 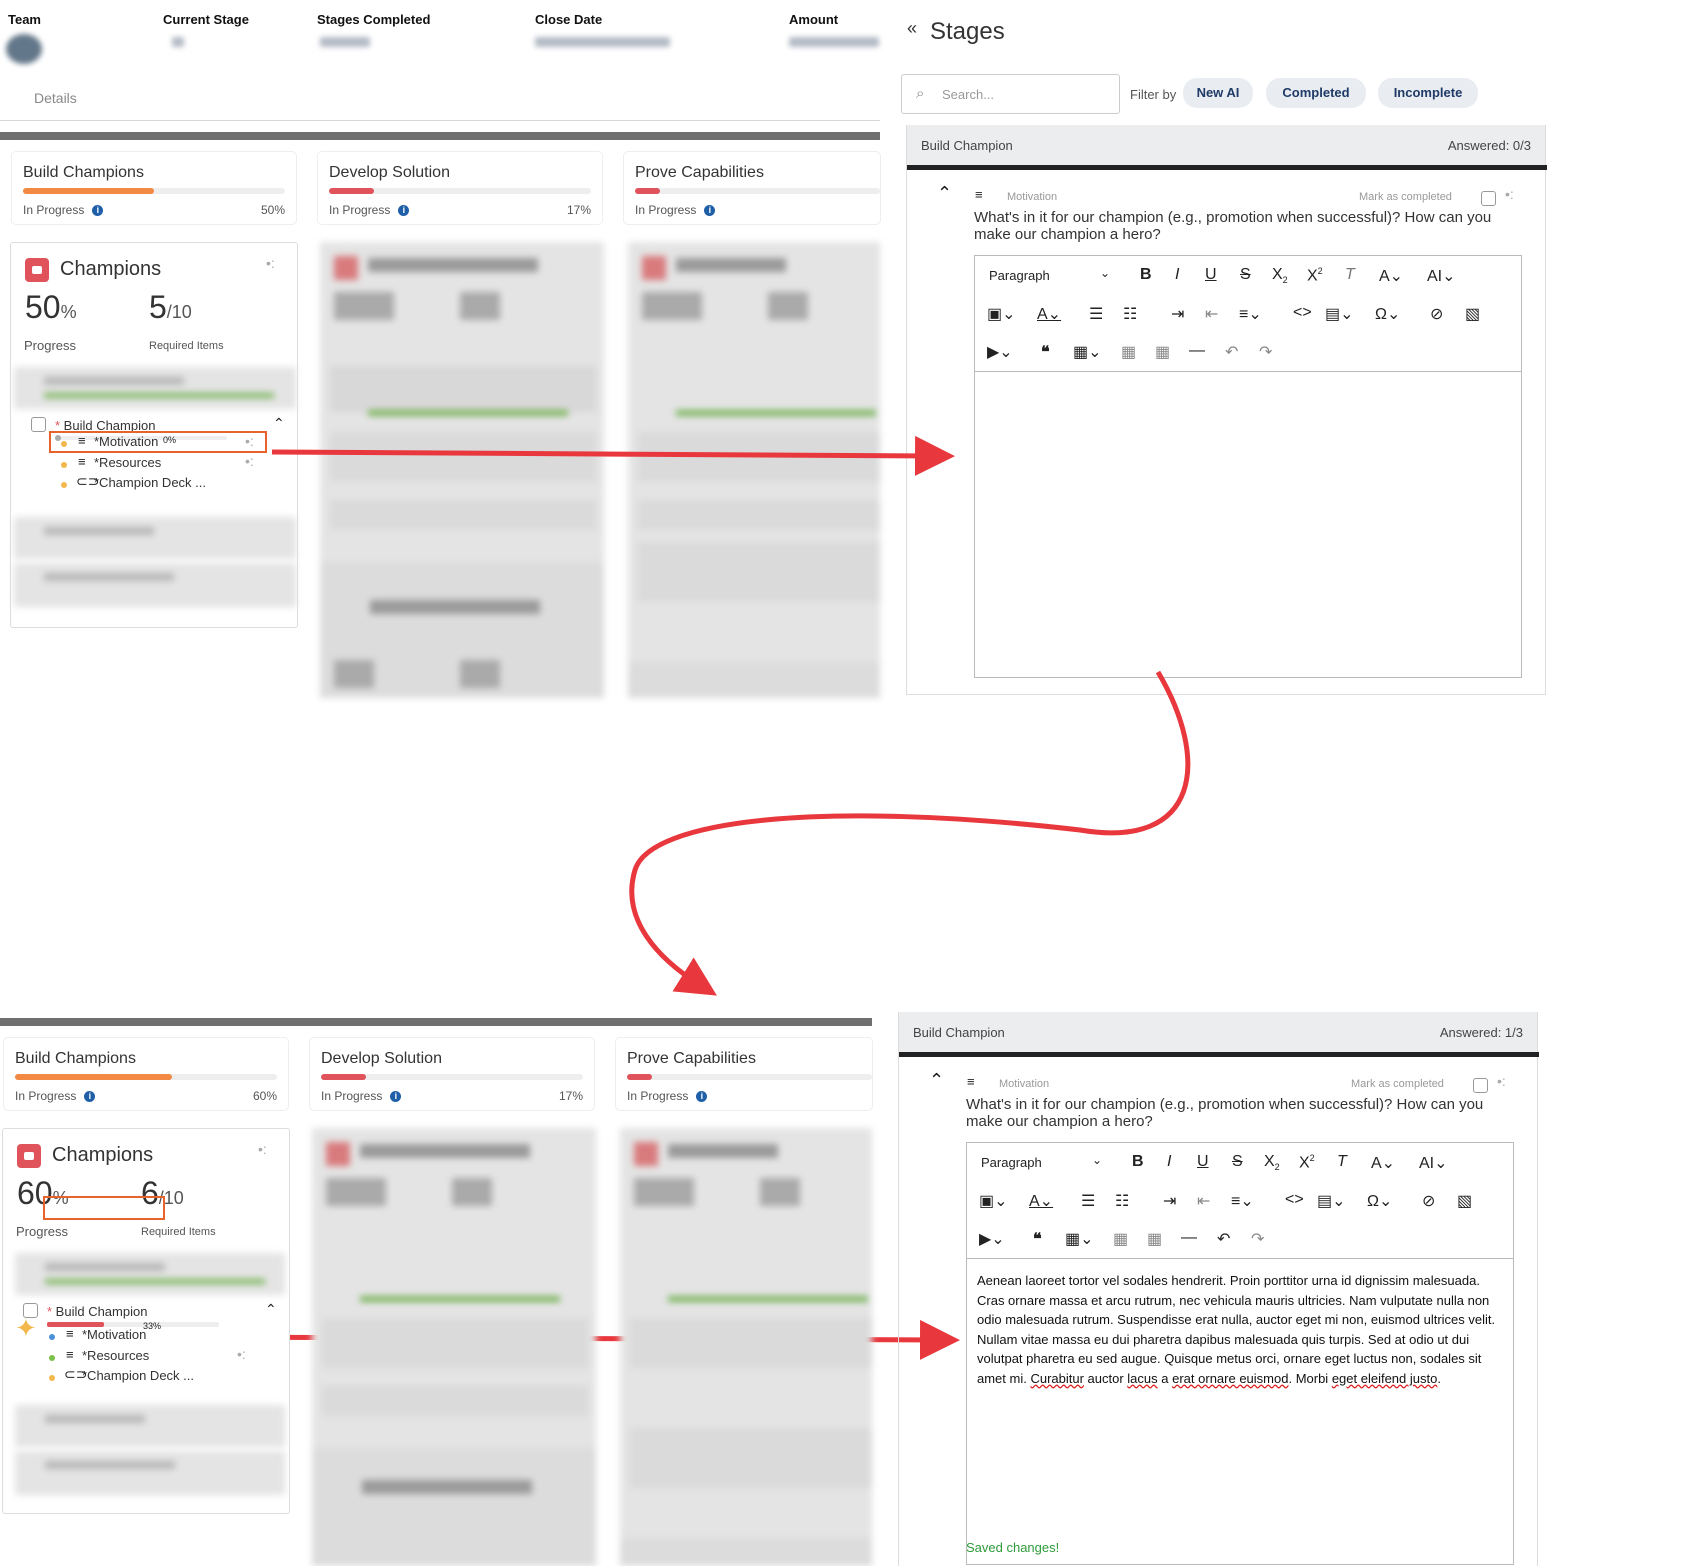 What do you see at coordinates (1056, 1378) in the screenshot?
I see `misspelled-word: Curabitur` at bounding box center [1056, 1378].